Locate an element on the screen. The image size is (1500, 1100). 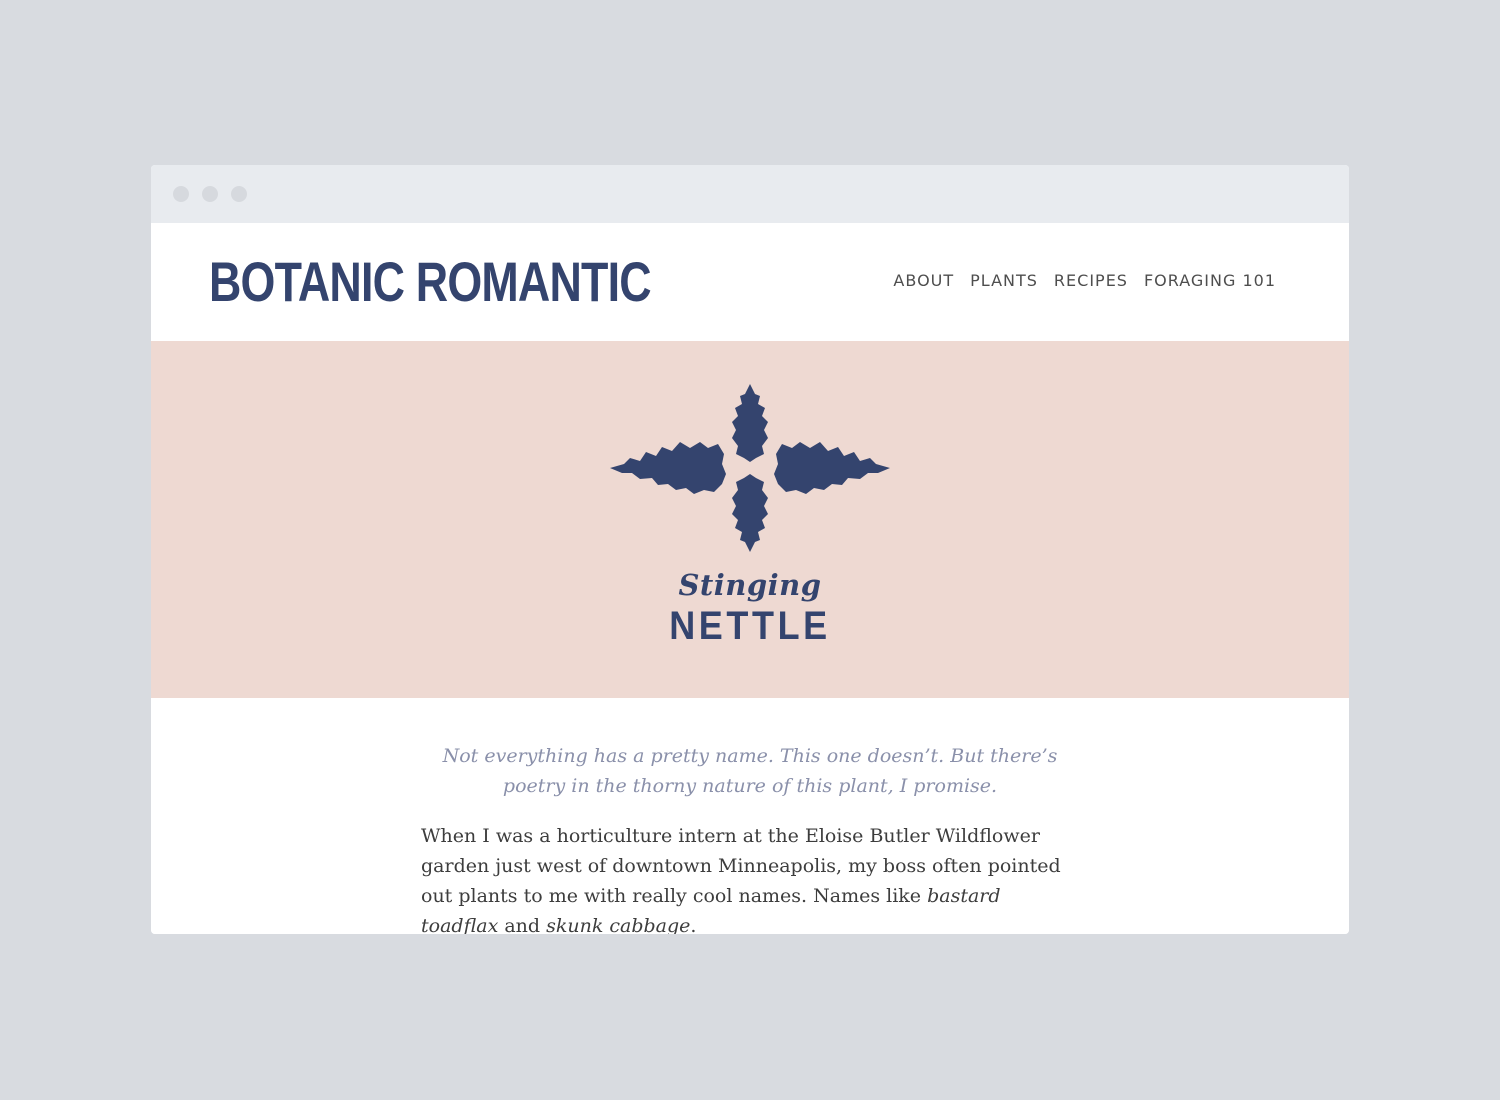
hero-title: Stinging NETTLE is located at coordinates (750, 608).